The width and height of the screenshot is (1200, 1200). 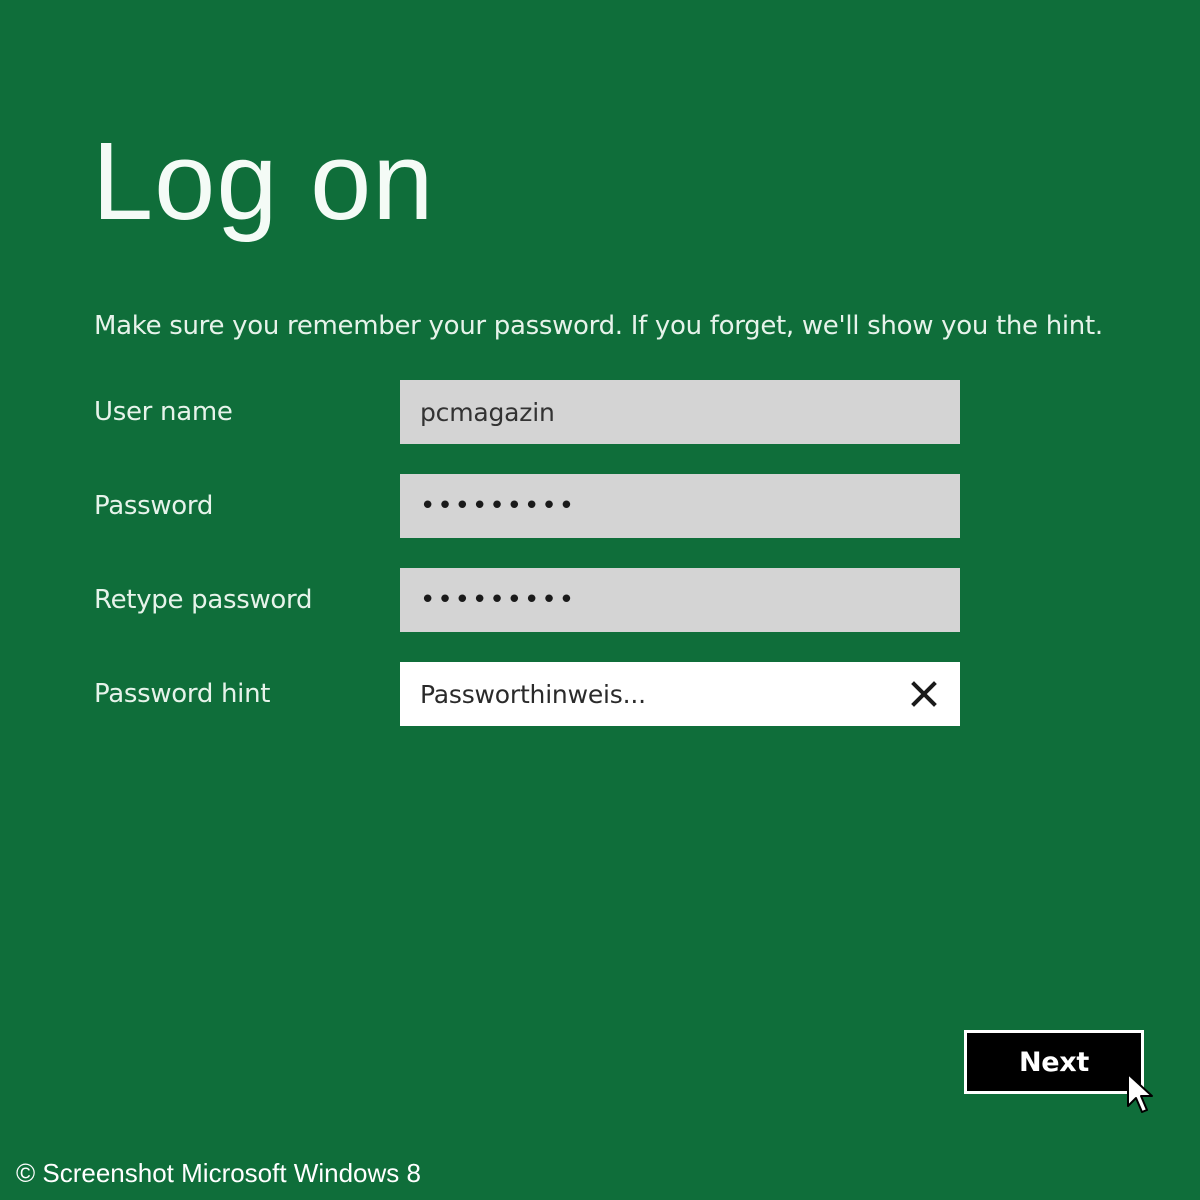 What do you see at coordinates (263, 181) in the screenshot?
I see `page-title: Log on` at bounding box center [263, 181].